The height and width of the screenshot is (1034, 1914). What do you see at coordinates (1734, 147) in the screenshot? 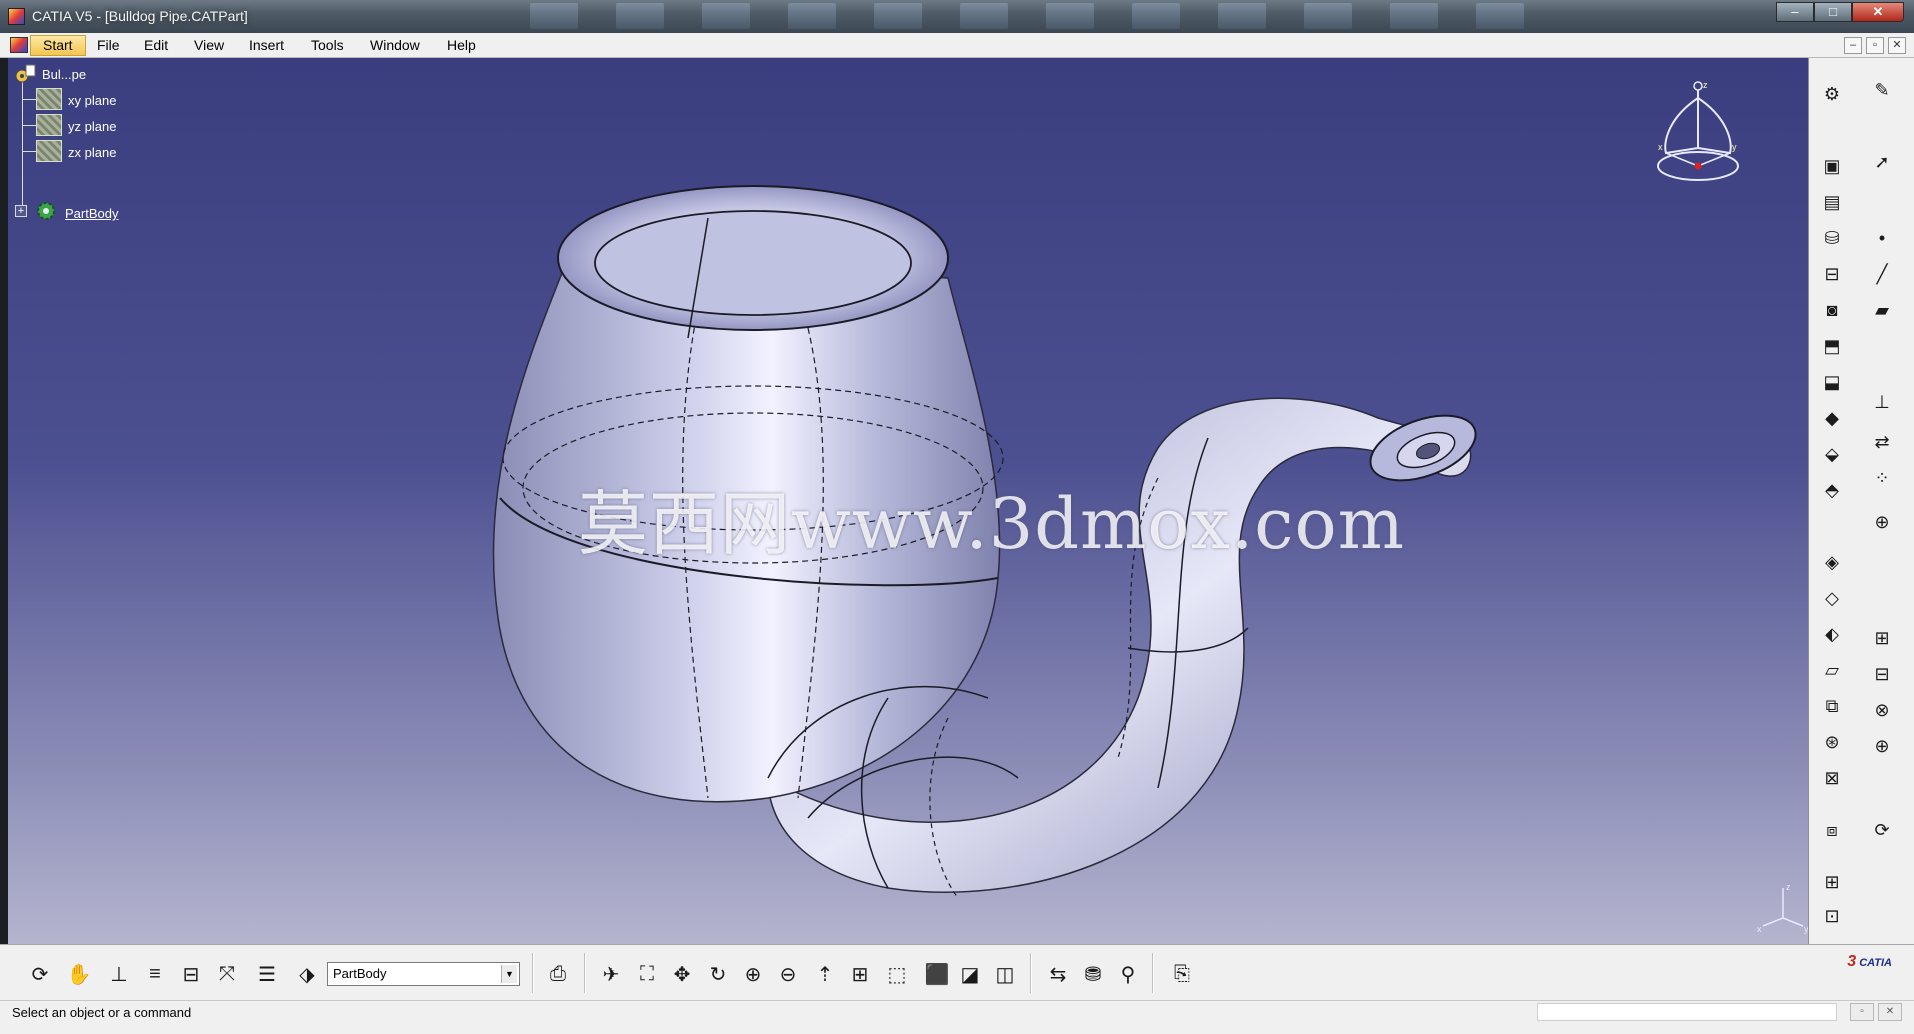
I see `compass-y-label: y` at bounding box center [1734, 147].